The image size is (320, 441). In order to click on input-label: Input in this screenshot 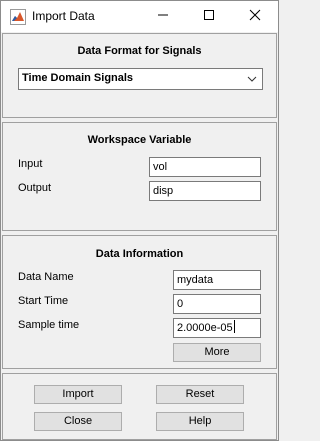, I will do `click(30, 164)`.